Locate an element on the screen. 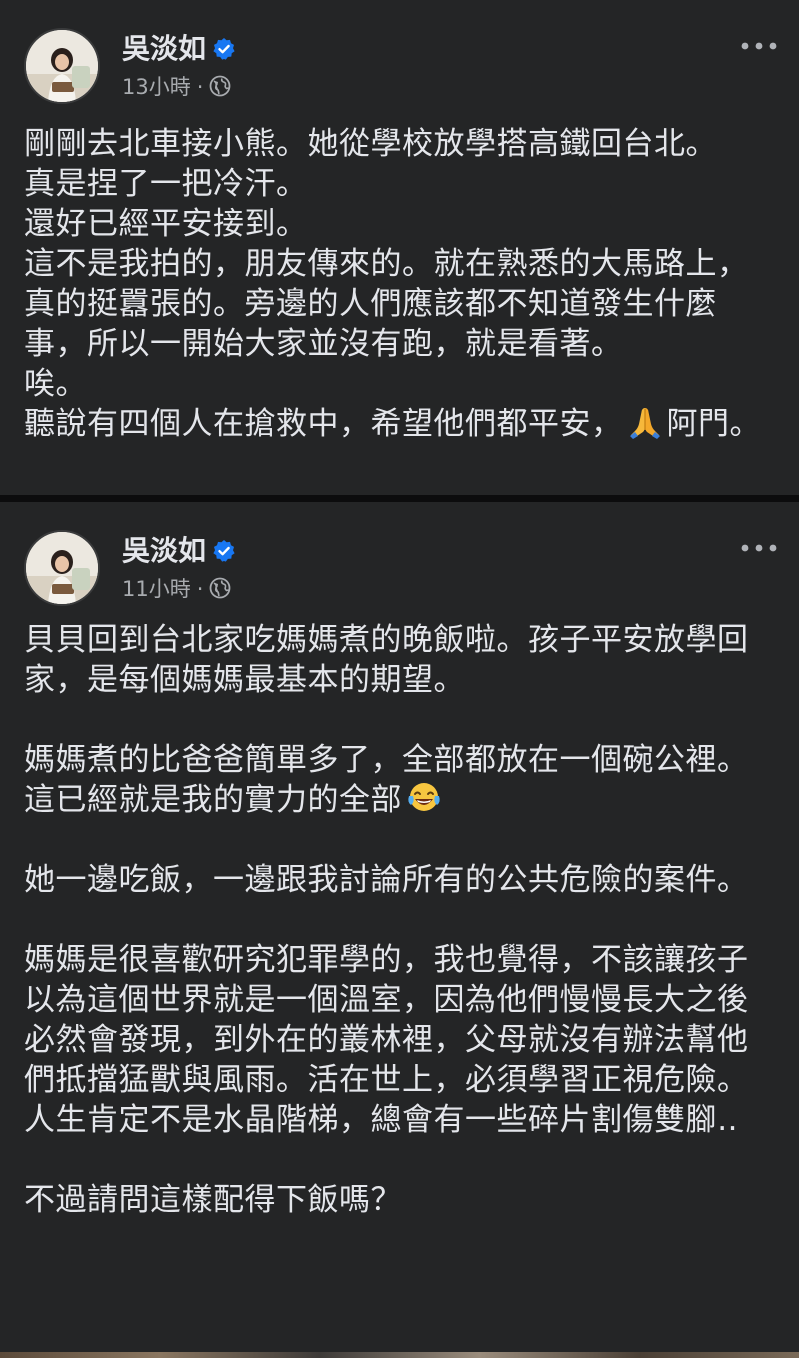  post-timestamp: 11小時 is located at coordinates (156, 589).